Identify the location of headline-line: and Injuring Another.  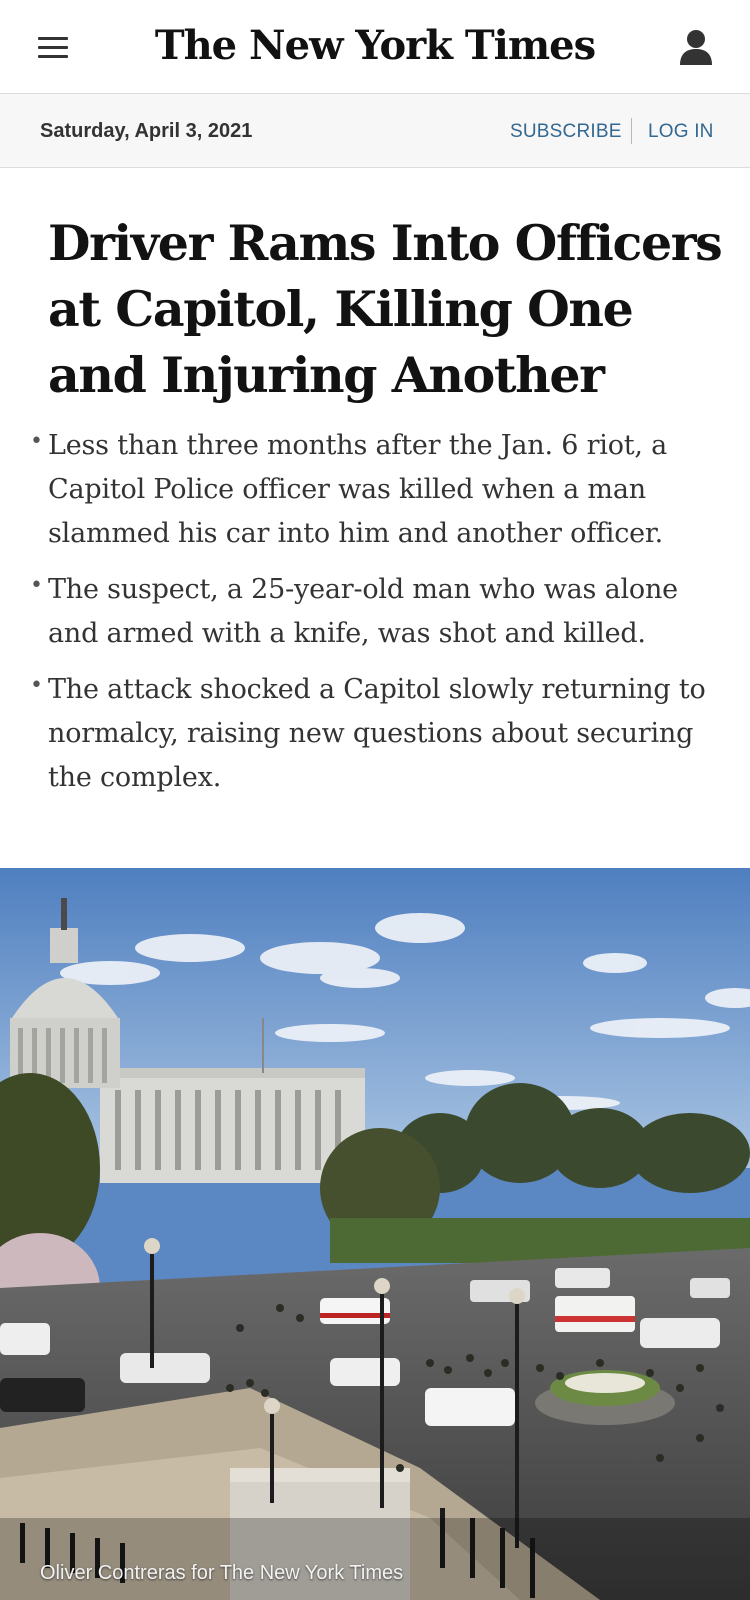
(326, 375).